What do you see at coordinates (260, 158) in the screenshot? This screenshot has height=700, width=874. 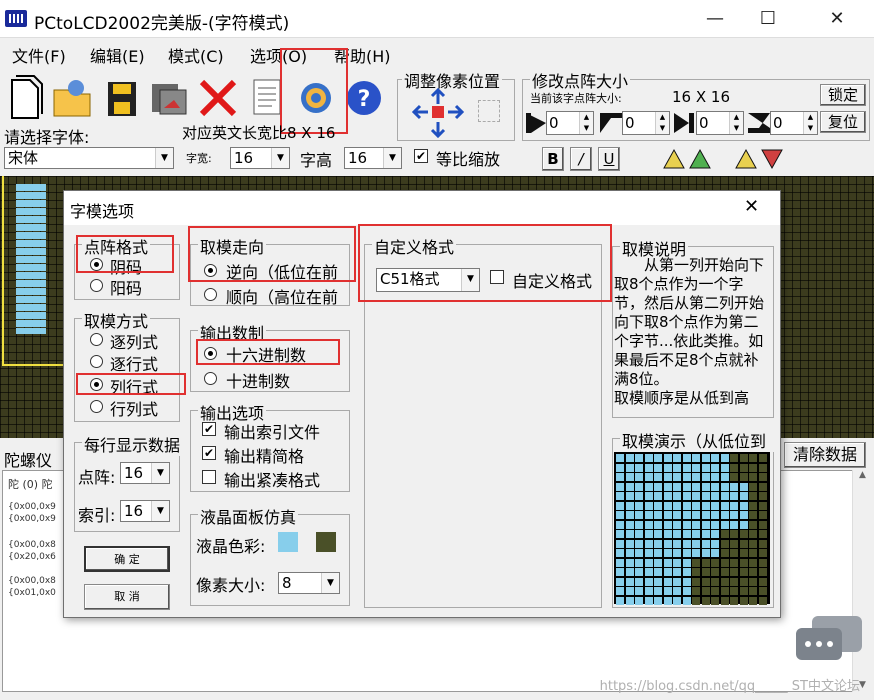 I see `width-select: 16 ▼` at bounding box center [260, 158].